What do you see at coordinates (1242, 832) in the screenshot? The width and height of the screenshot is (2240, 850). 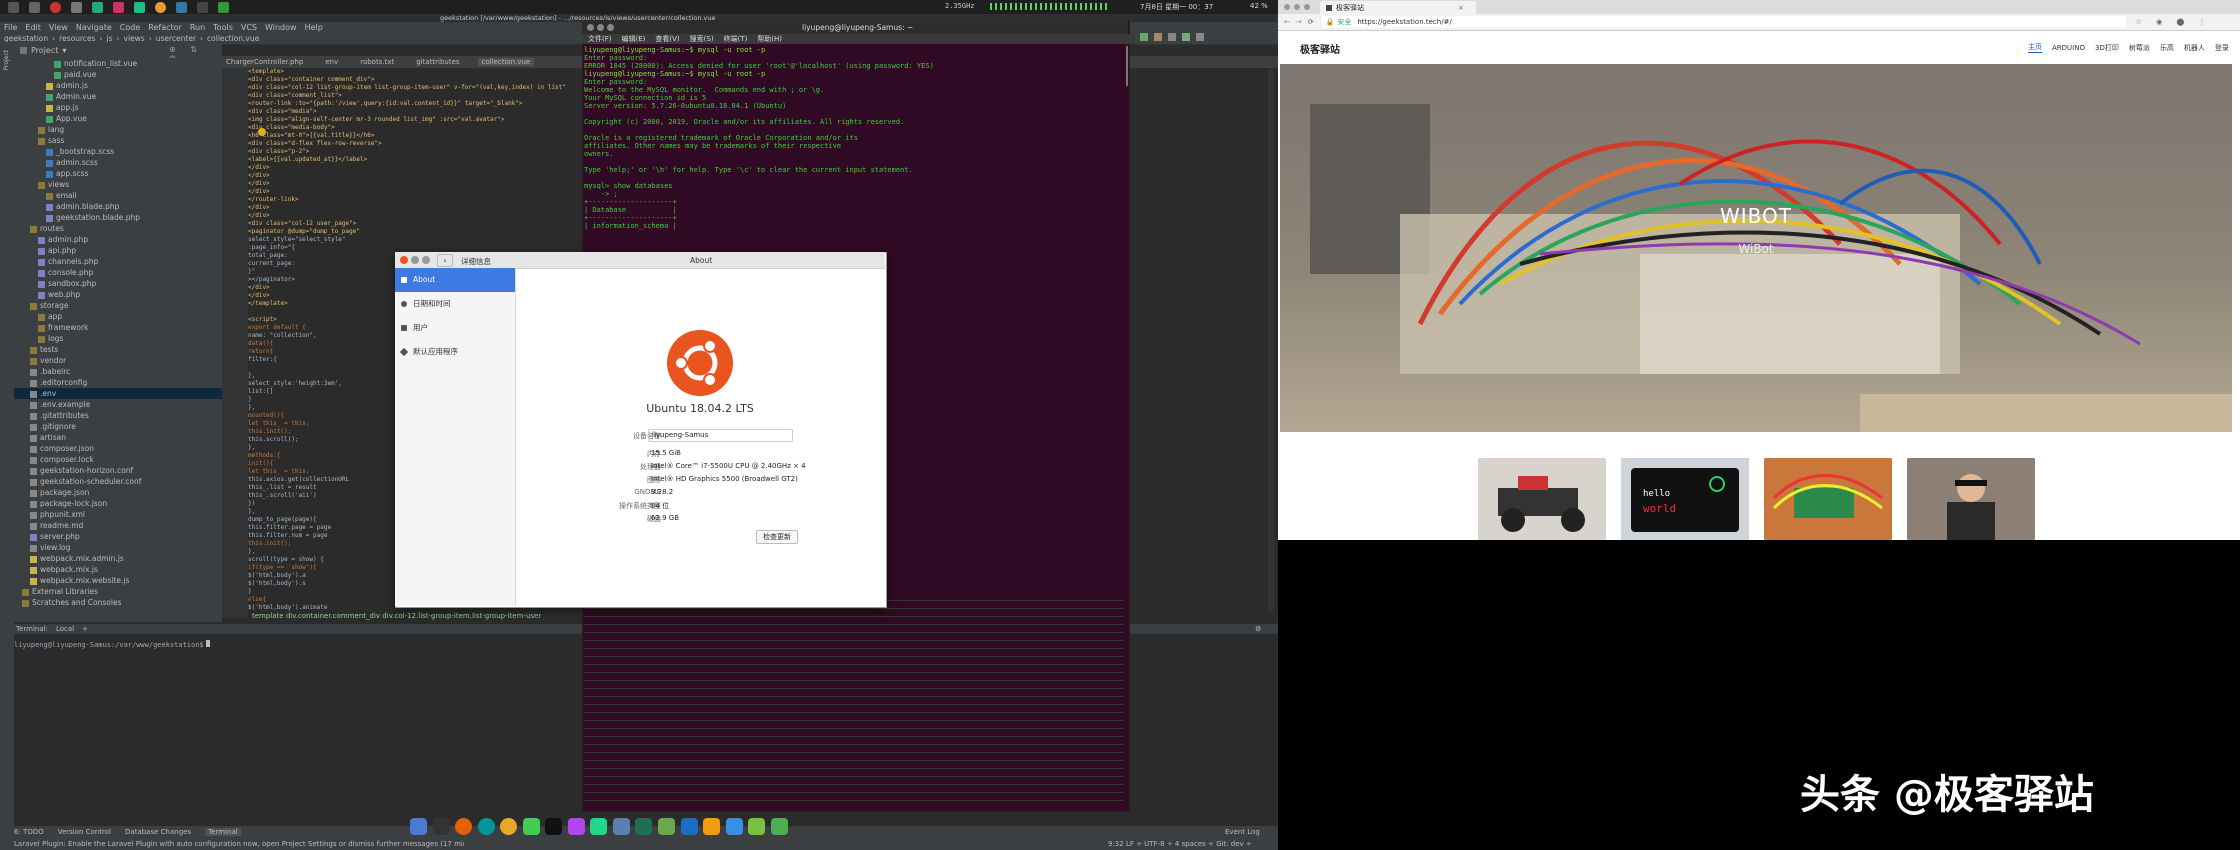 I see `event-log-tab: Event Log` at bounding box center [1242, 832].